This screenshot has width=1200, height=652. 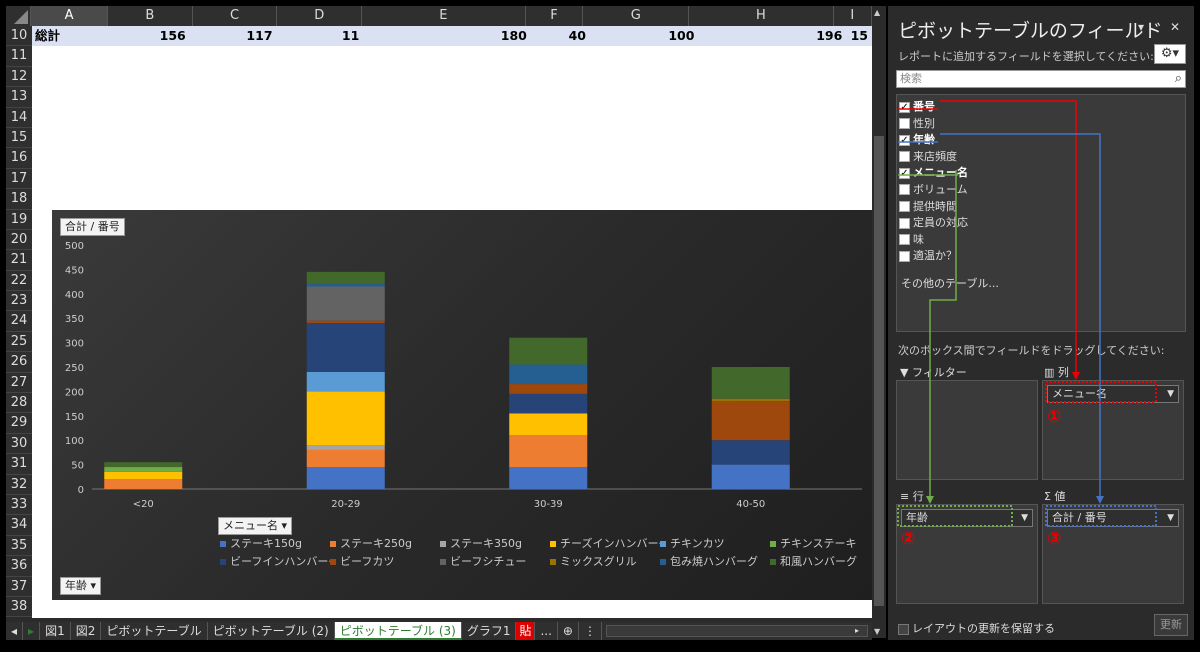 What do you see at coordinates (15, 631) in the screenshot?
I see `tab-scroll-left: ◂` at bounding box center [15, 631].